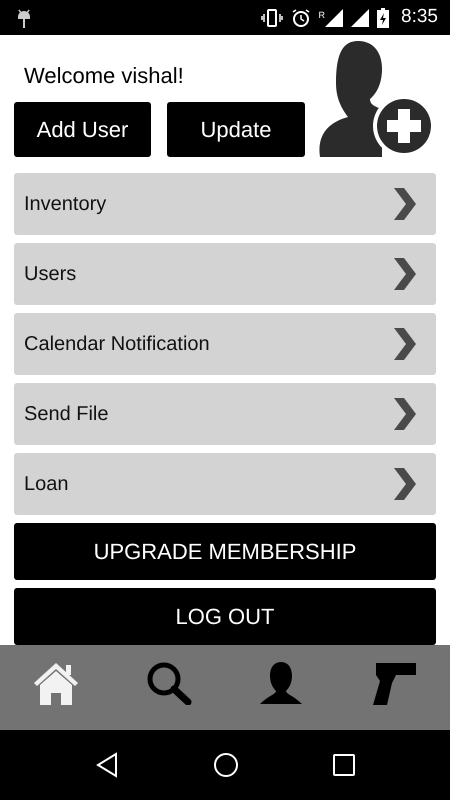 This screenshot has height=800, width=450. Describe the element at coordinates (419, 17) in the screenshot. I see `clock-time: 8:35` at that location.